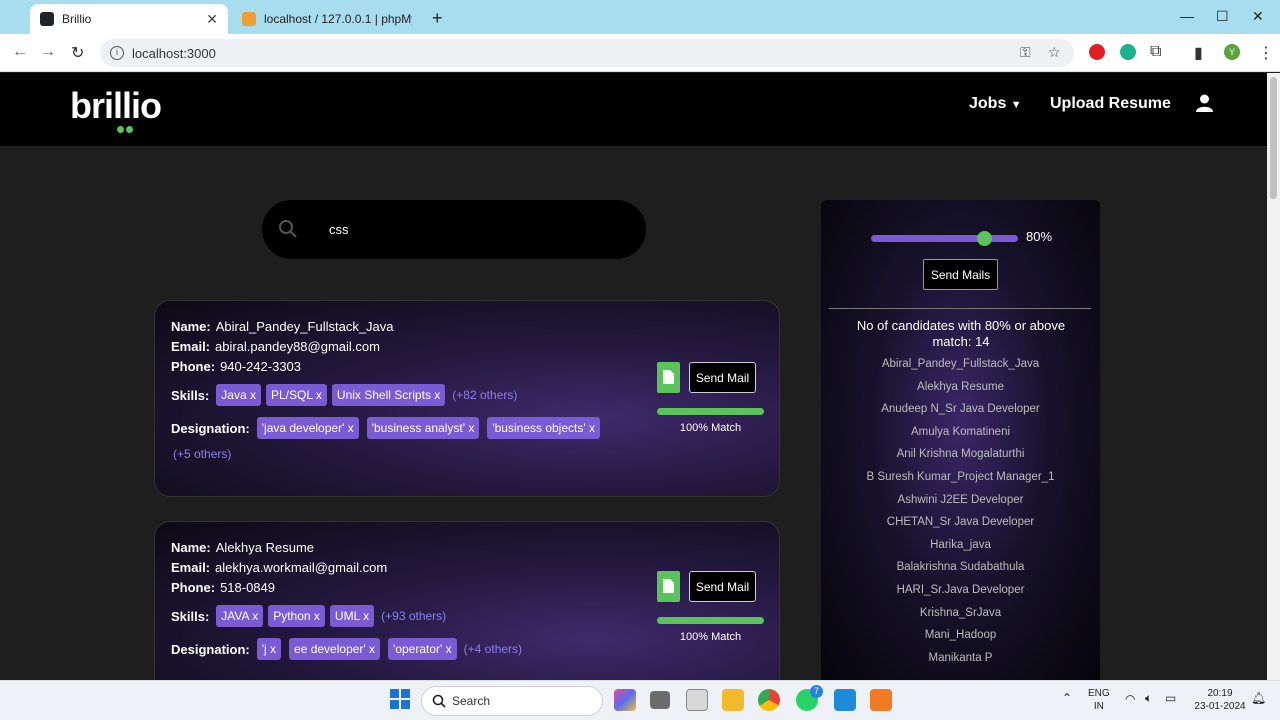 Image resolution: width=1280 pixels, height=720 pixels. What do you see at coordinates (960, 567) in the screenshot?
I see `candidate-list-item: Balakrishna Sudabathula` at bounding box center [960, 567].